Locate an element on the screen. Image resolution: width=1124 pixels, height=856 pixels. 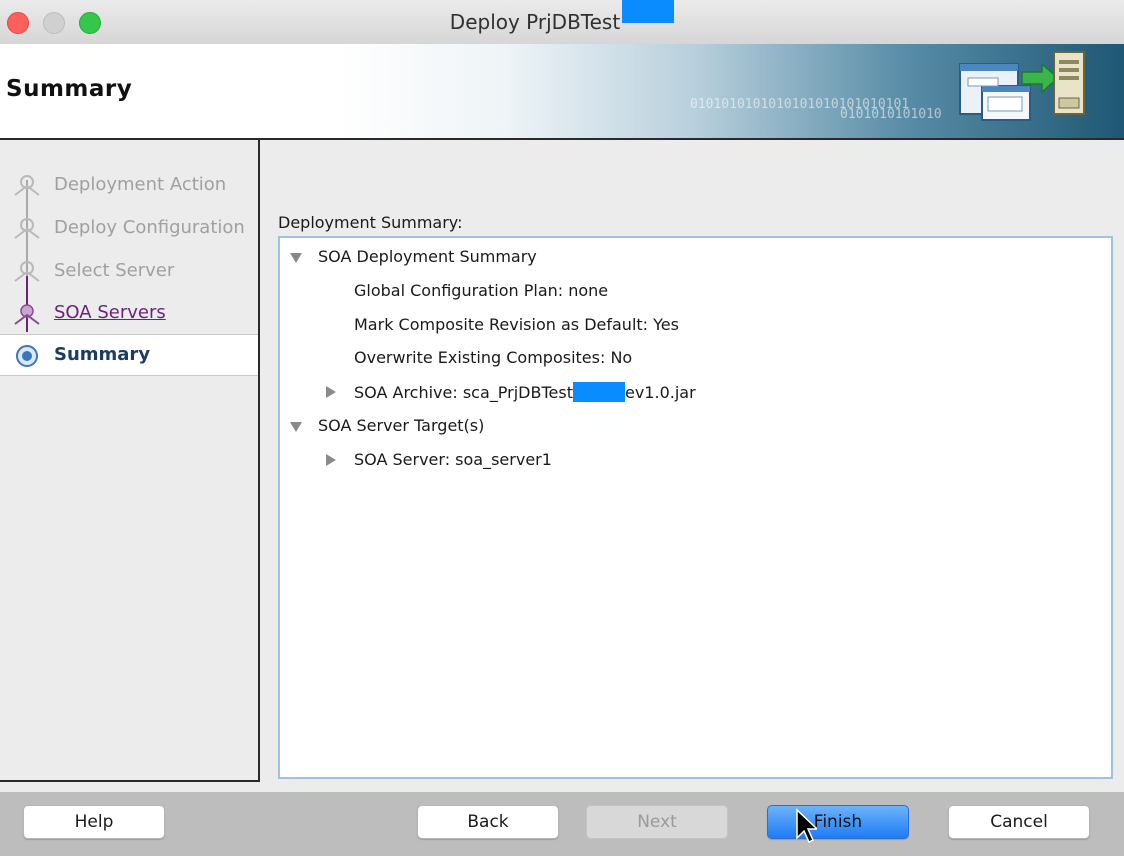
help-button: Help is located at coordinates (94, 822).